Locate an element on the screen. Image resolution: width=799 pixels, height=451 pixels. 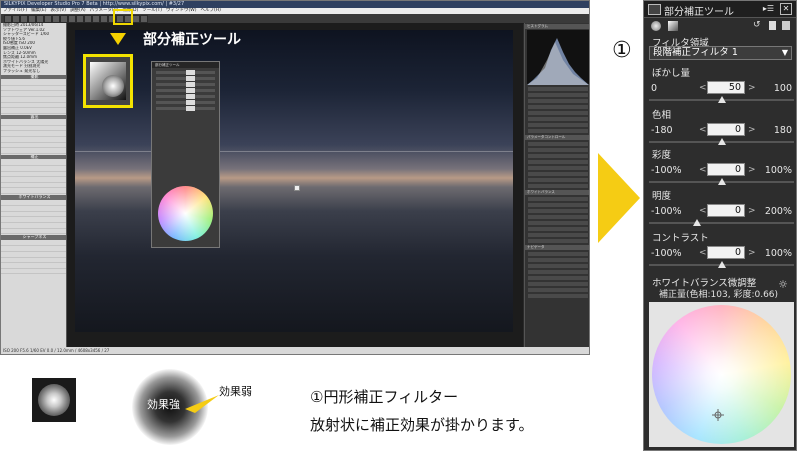
panel-section-header: 撮影 is located at coordinates (33, 77).